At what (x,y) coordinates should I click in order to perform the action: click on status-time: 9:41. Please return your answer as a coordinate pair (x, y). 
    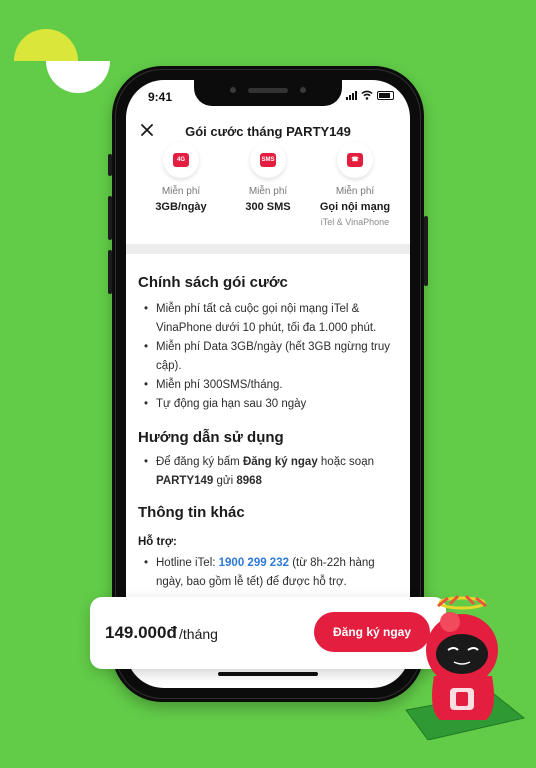
    Looking at the image, I should click on (160, 97).